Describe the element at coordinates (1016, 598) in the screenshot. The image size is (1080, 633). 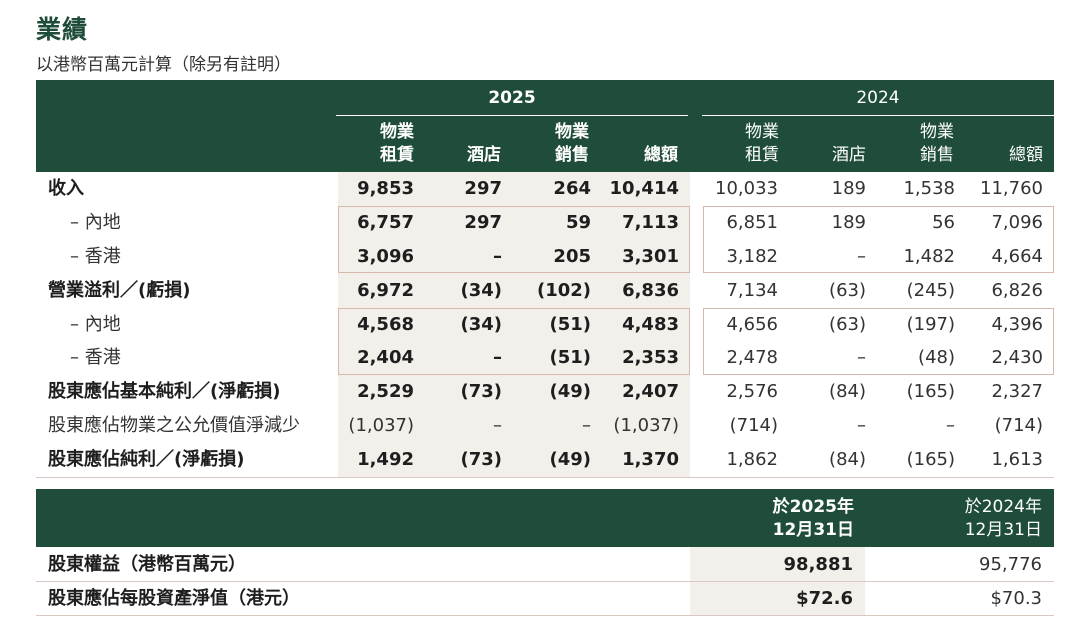
I see `balance-nav-prior: $70.3` at that location.